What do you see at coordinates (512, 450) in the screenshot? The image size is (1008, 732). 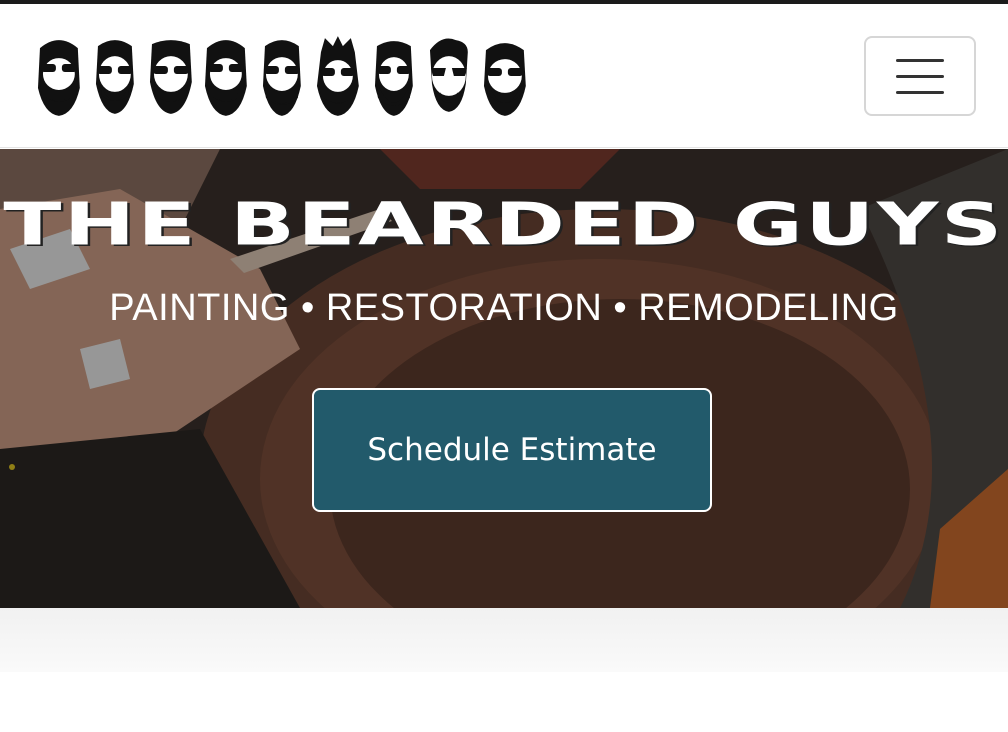 I see `schedule-estimate-button: Schedule Estimate` at bounding box center [512, 450].